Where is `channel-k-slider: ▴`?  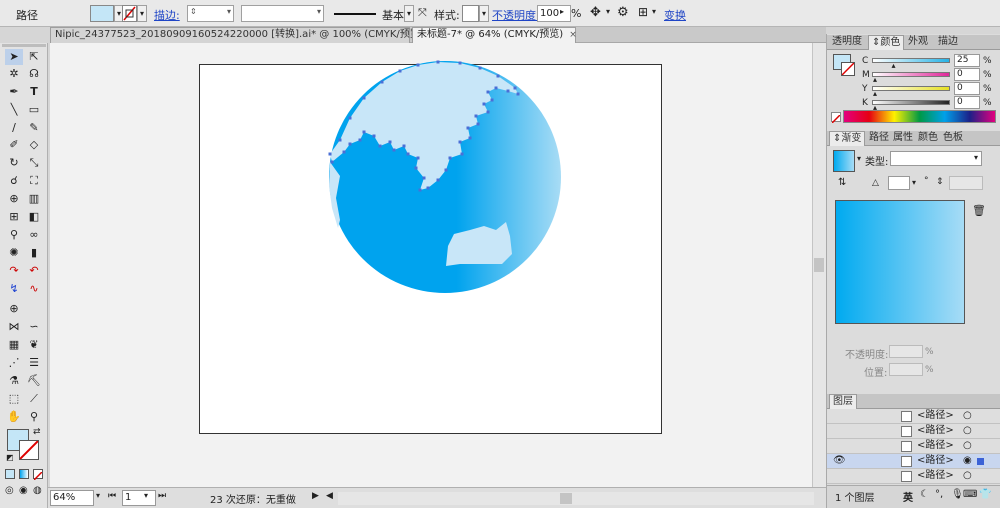
channel-k-slider: ▴ is located at coordinates (911, 106).